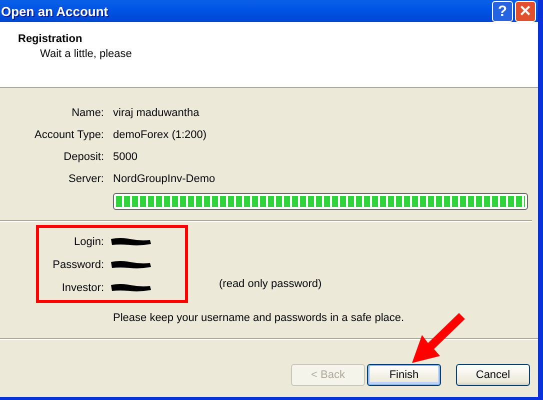  What do you see at coordinates (156, 113) in the screenshot?
I see `field-value: viraj maduwantha` at bounding box center [156, 113].